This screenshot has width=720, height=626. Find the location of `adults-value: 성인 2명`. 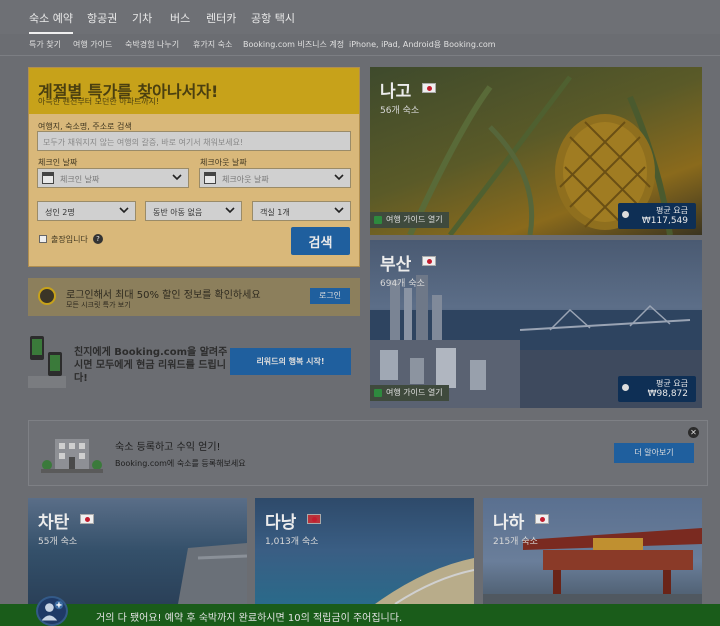

adults-value: 성인 2명 is located at coordinates (60, 212).